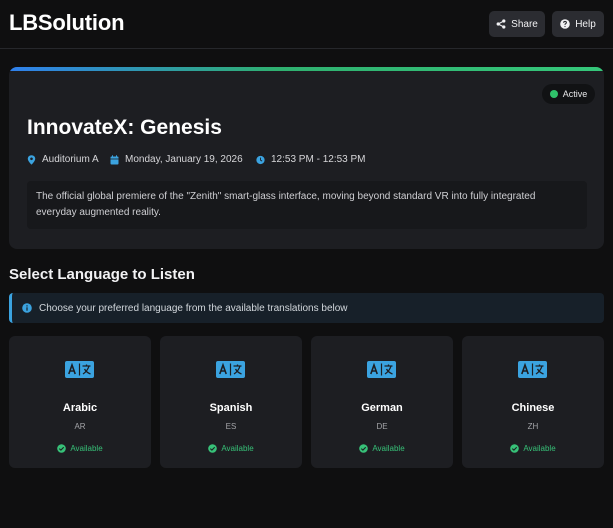  I want to click on status-badge: Active, so click(568, 94).